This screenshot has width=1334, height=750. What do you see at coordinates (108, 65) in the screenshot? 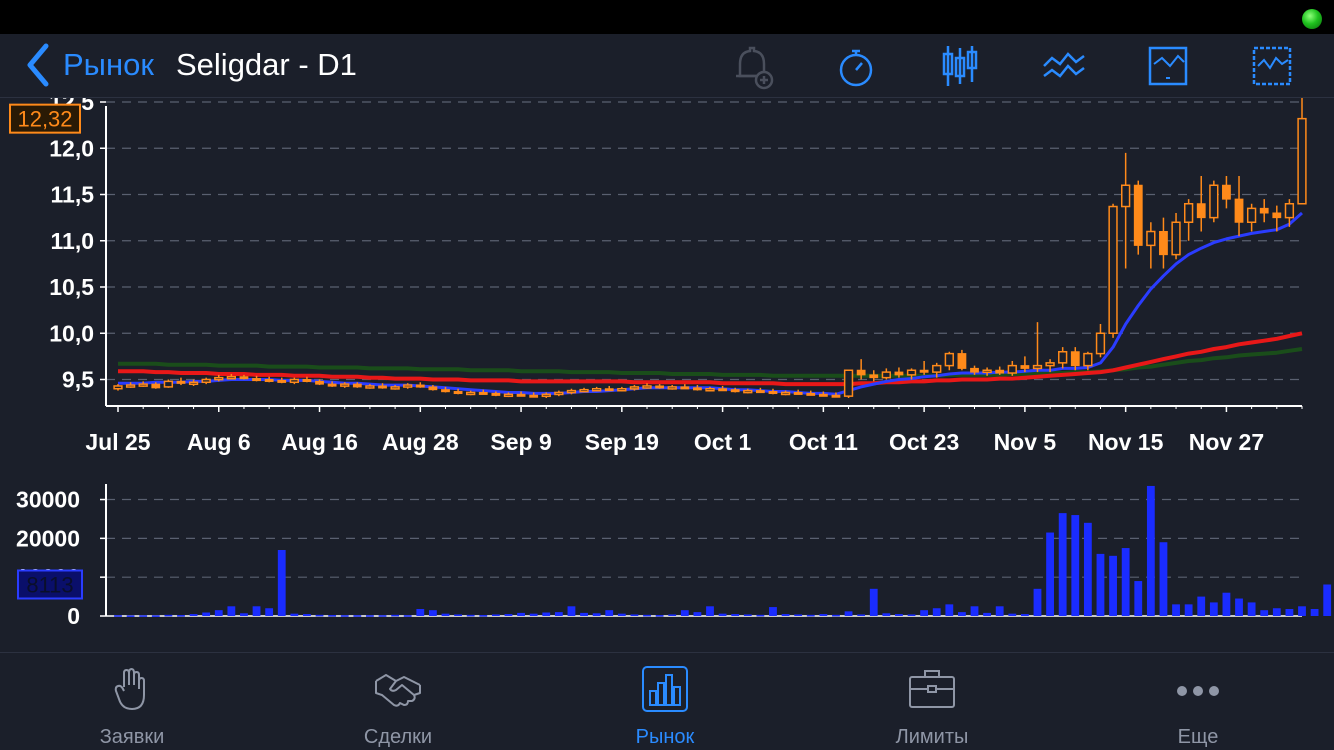
I see `back-button: Рынок` at bounding box center [108, 65].